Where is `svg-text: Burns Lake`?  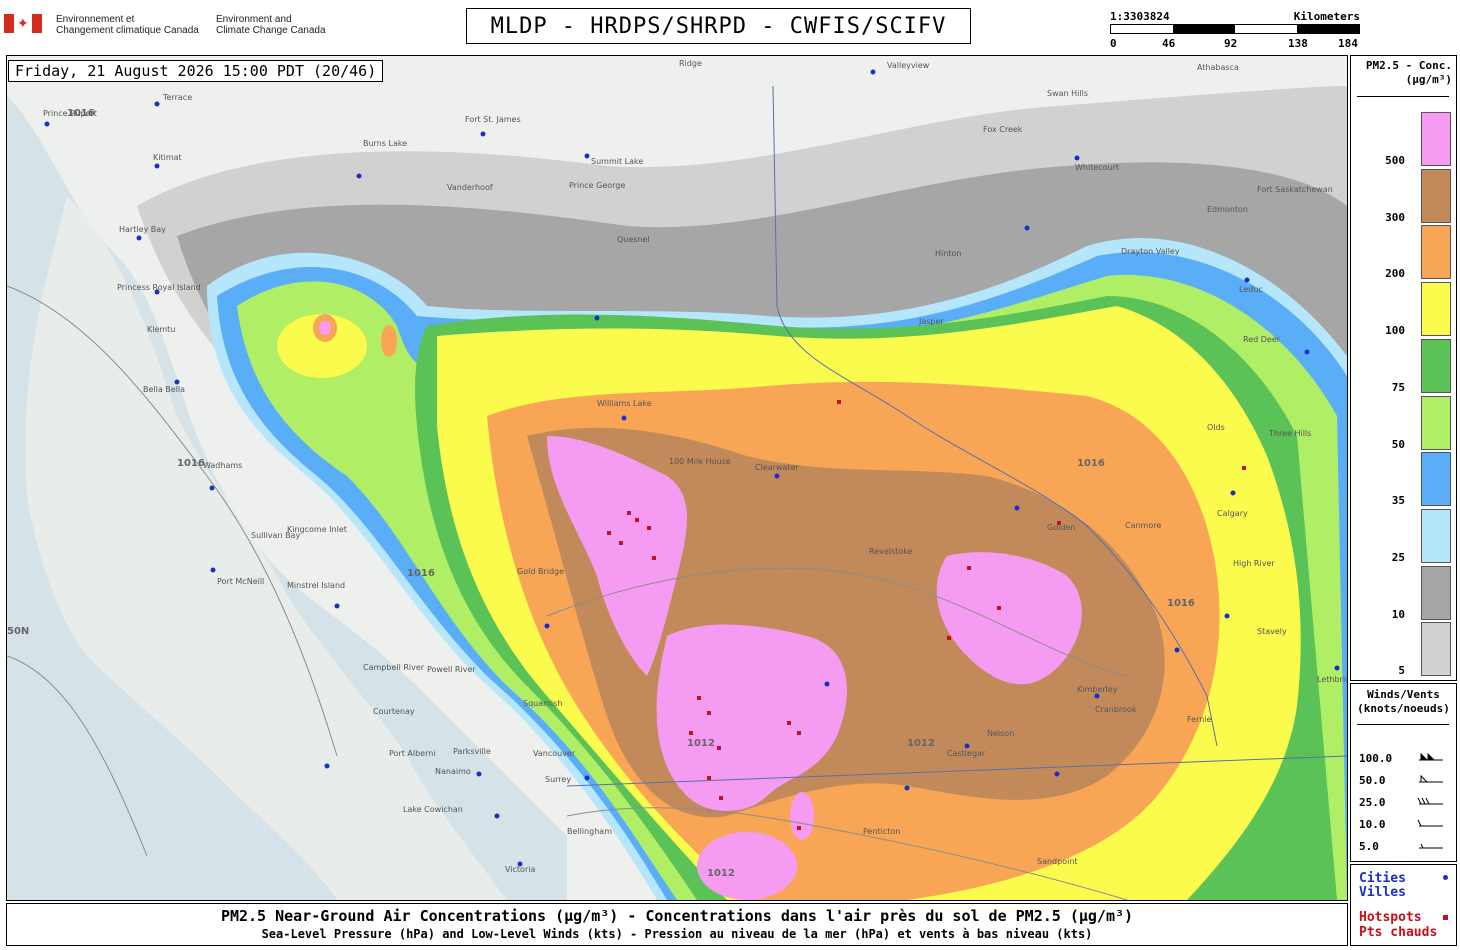
svg-text: Burns Lake is located at coordinates (385, 143).